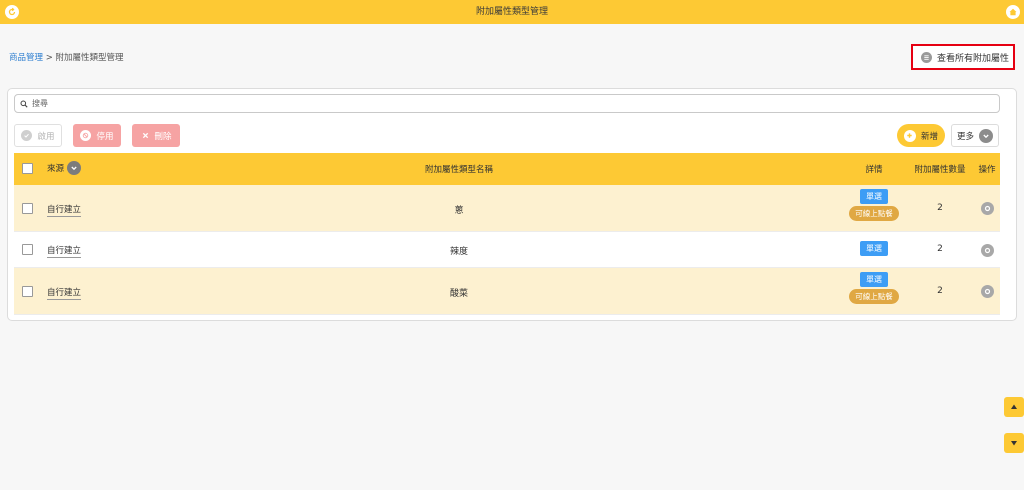  Describe the element at coordinates (105, 136) in the screenshot. I see `disable-label: 停用` at that location.